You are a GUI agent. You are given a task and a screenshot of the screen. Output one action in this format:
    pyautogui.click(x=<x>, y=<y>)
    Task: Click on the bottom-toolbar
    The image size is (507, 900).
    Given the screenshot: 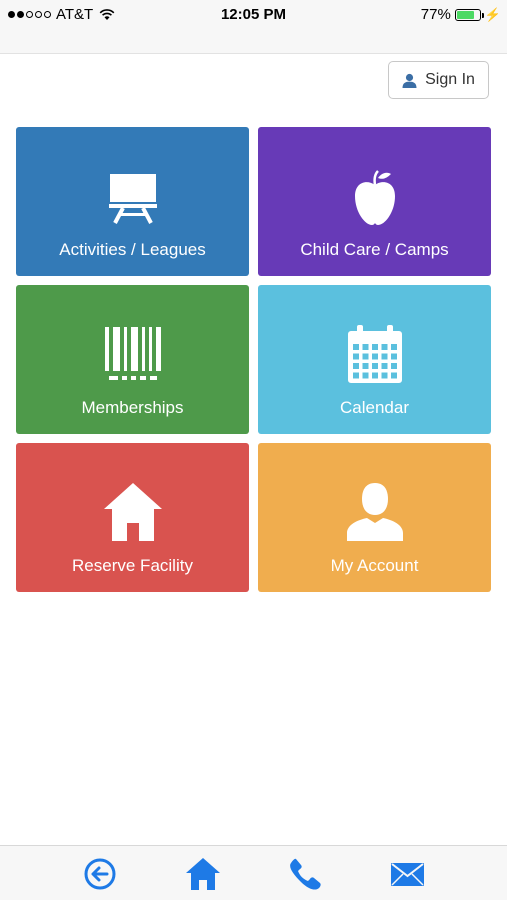 What is the action you would take?
    pyautogui.click(x=253, y=872)
    